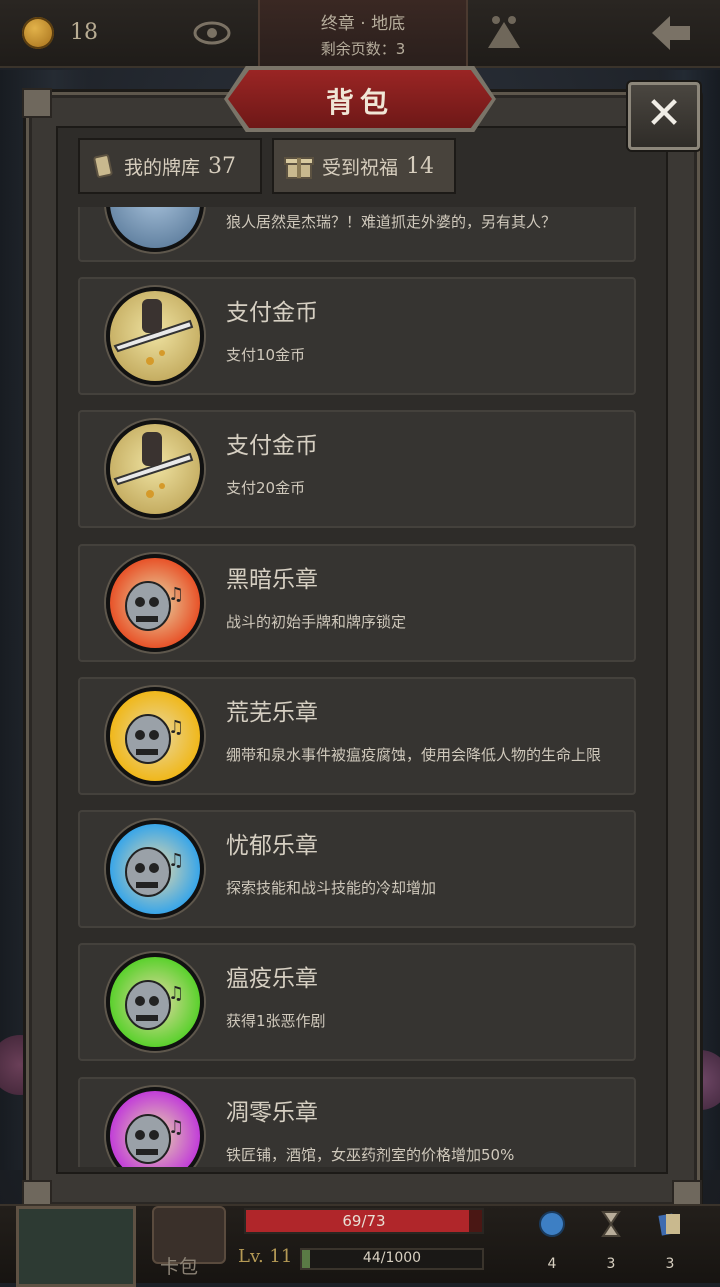 The image size is (720, 1287). What do you see at coordinates (357, 234) in the screenshot?
I see `list-item: 狼人居然是杰瑞？！难道抓走外婆的，另有其人？` at bounding box center [357, 234].